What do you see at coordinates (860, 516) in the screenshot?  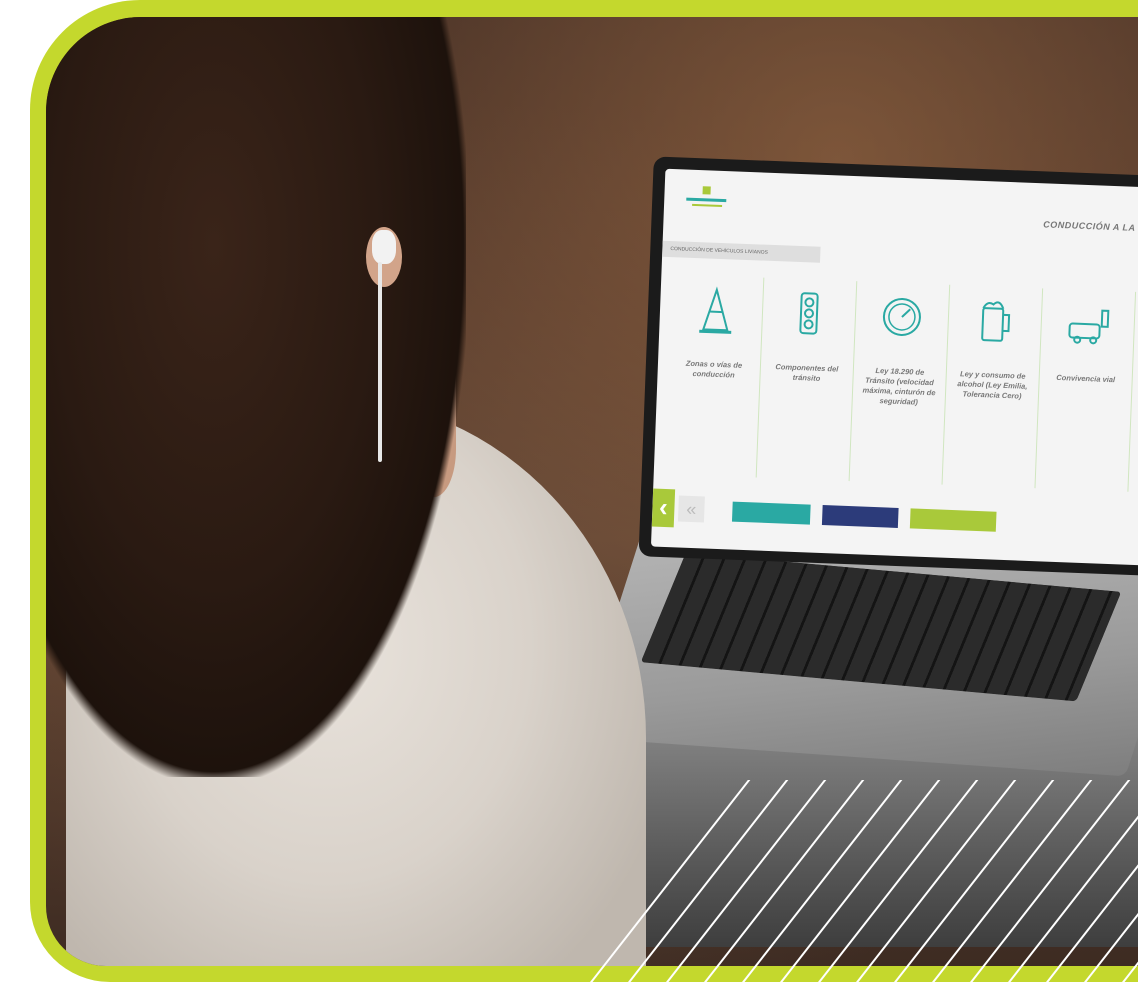 I see `nav-button-navy` at bounding box center [860, 516].